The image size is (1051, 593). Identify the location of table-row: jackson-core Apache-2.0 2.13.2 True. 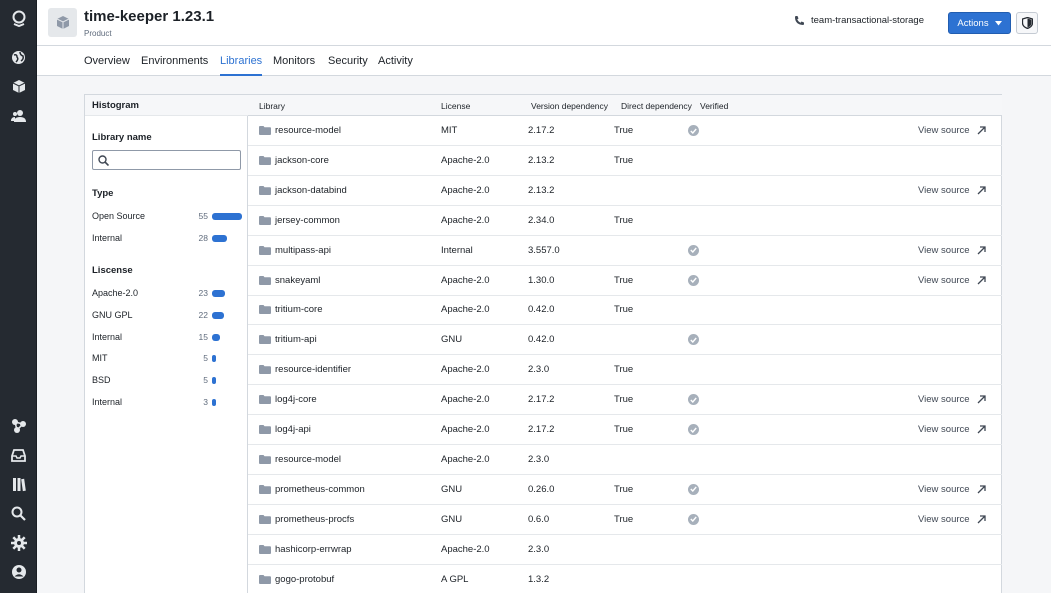
(625, 161).